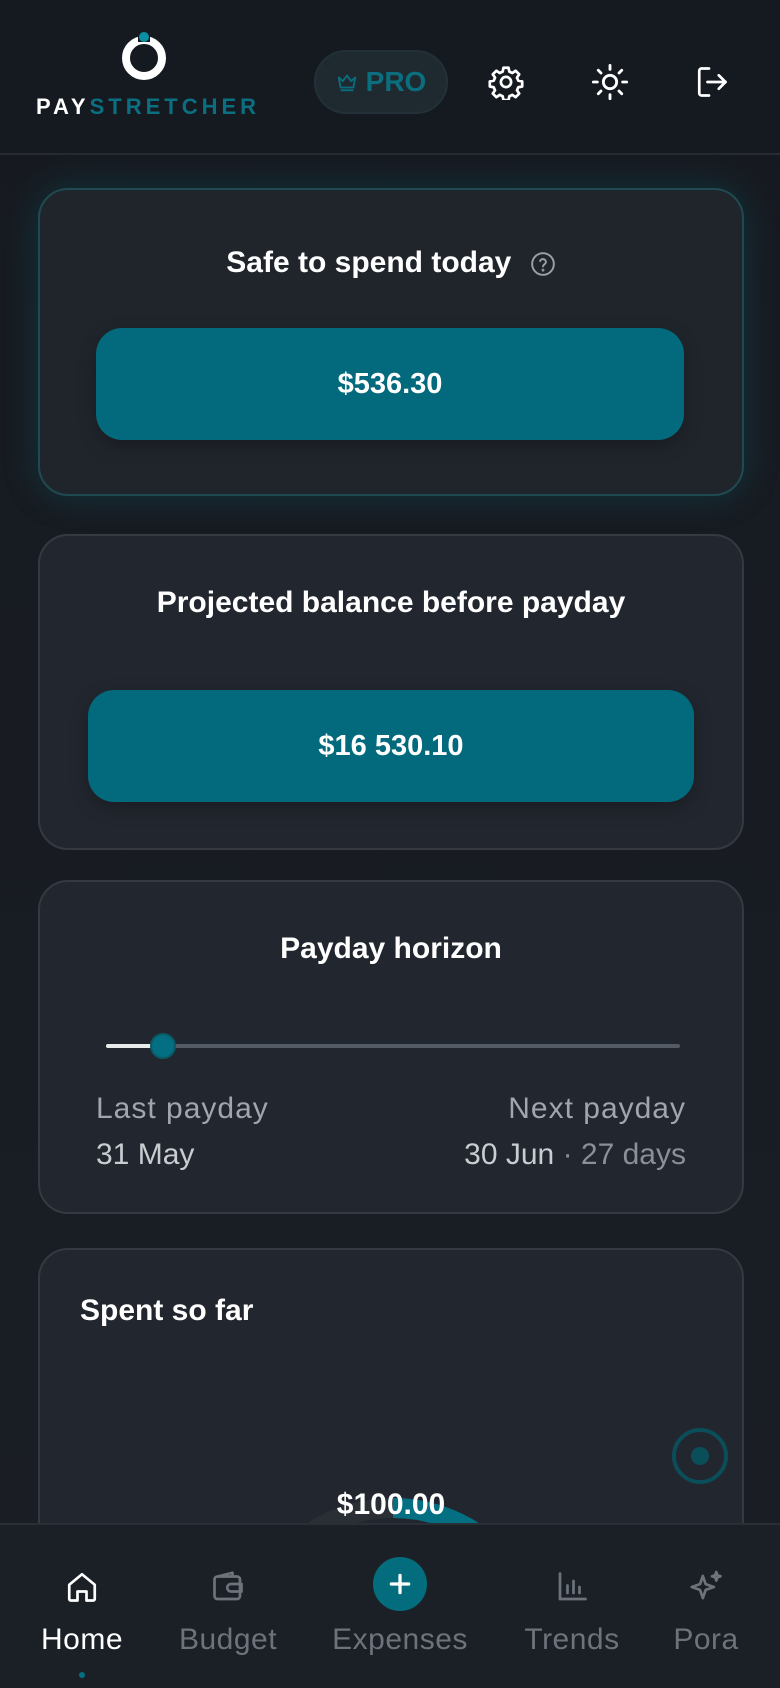 The image size is (780, 1688). What do you see at coordinates (63, 106) in the screenshot?
I see `logo-text-pay: PAY` at bounding box center [63, 106].